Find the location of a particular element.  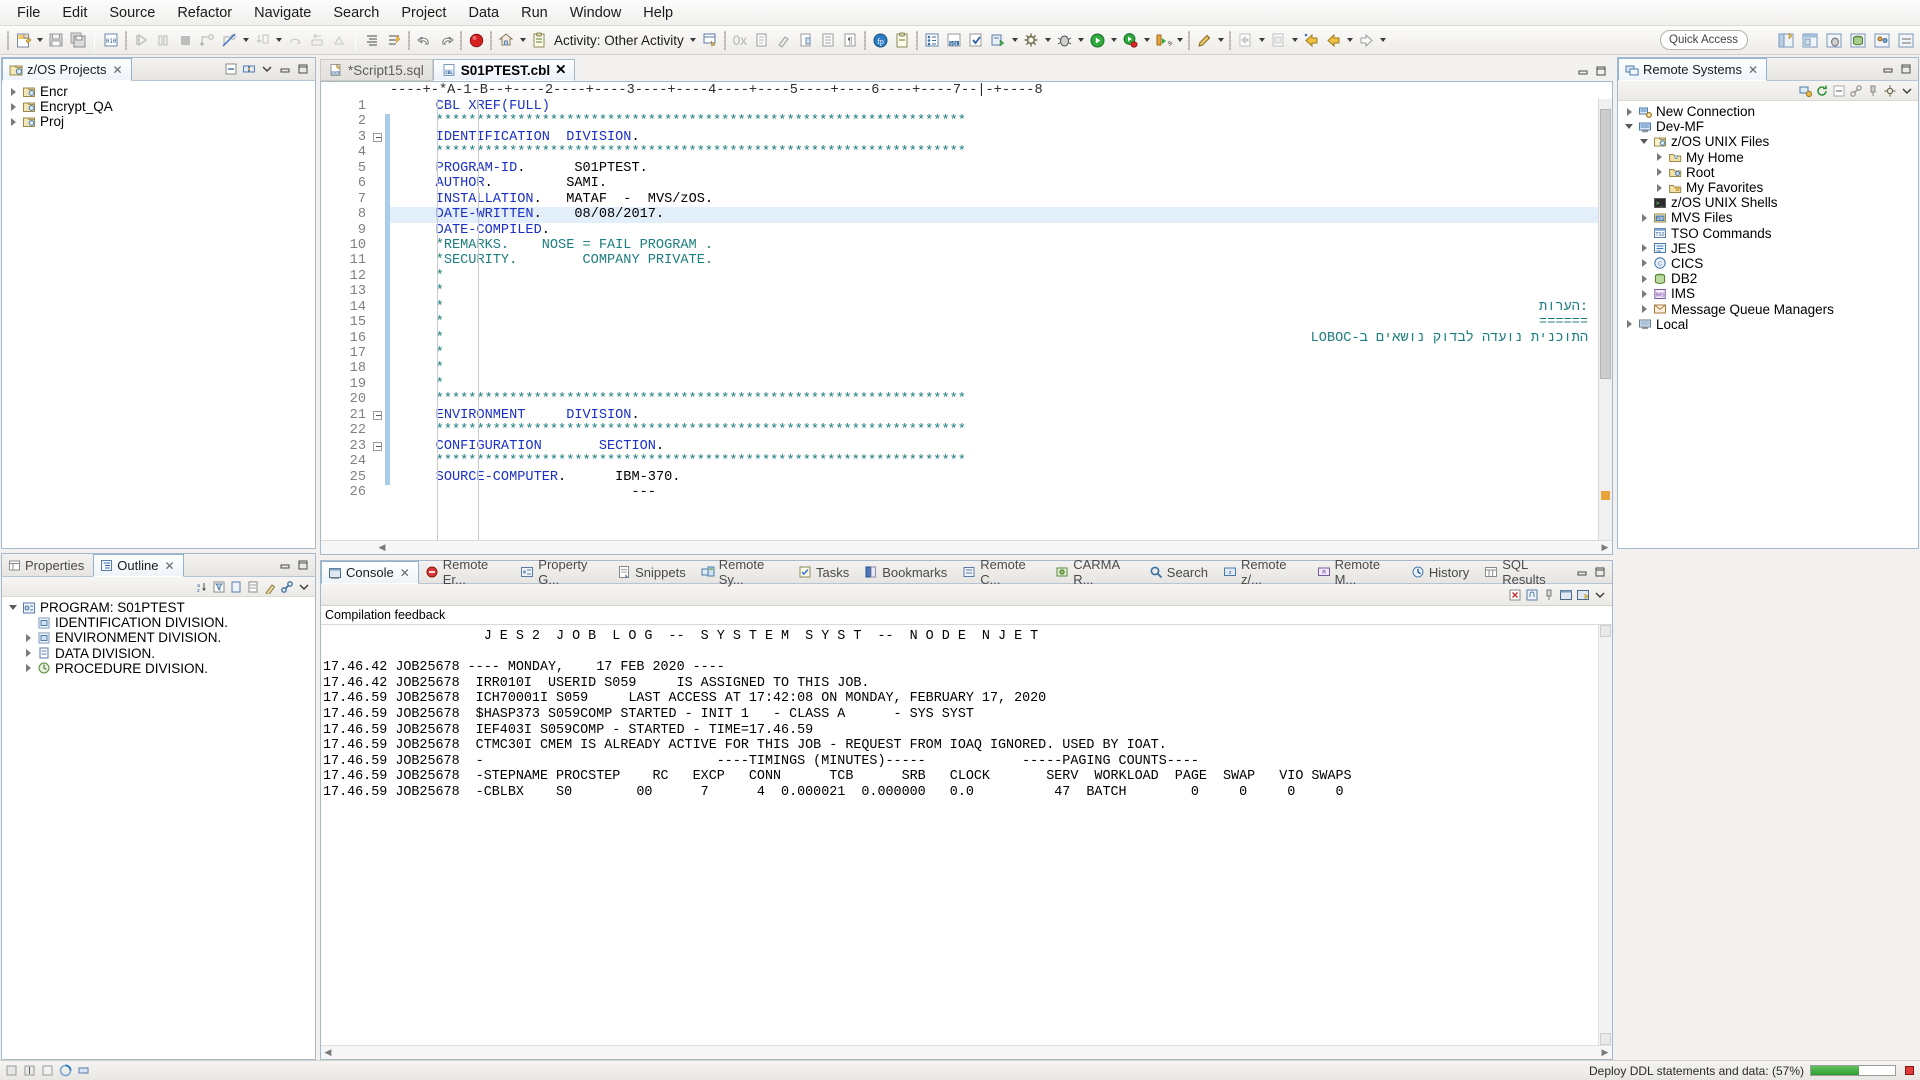

source-line: *REMARKS. NOSE = FAIL PROGRAM . is located at coordinates (994, 245).